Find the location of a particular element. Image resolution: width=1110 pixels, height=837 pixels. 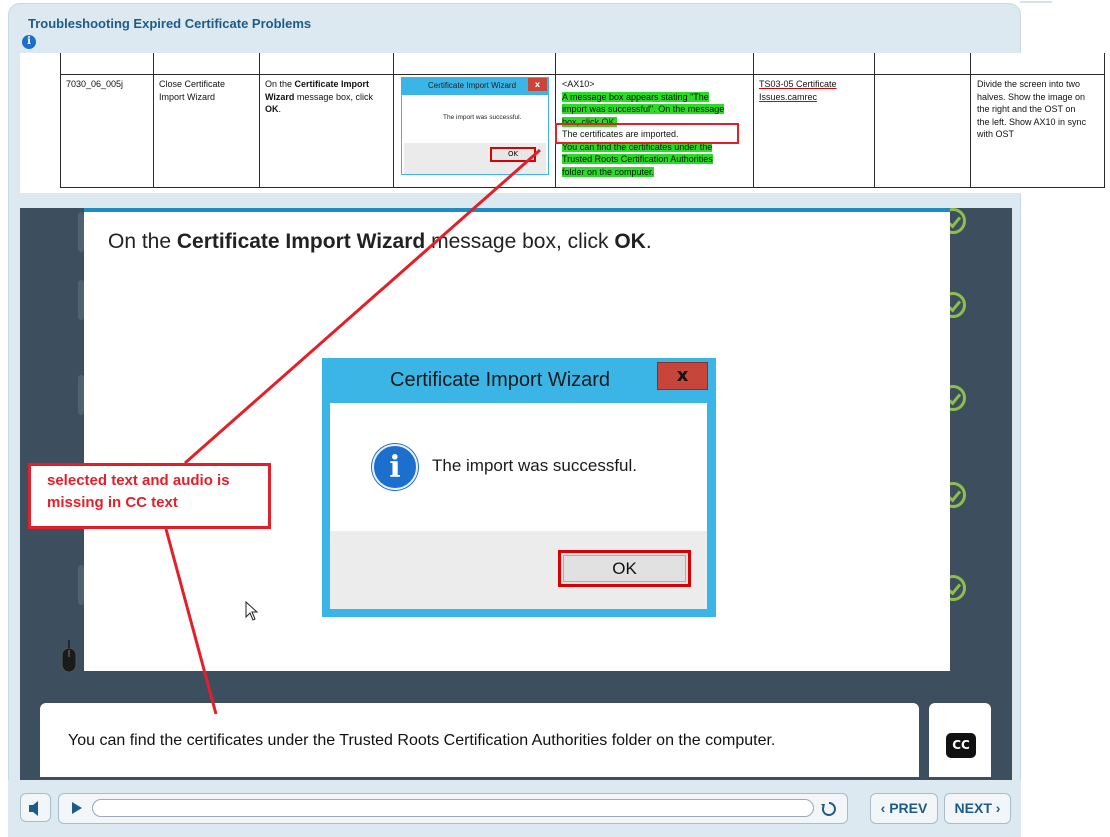

play-icon is located at coordinates (77, 808).